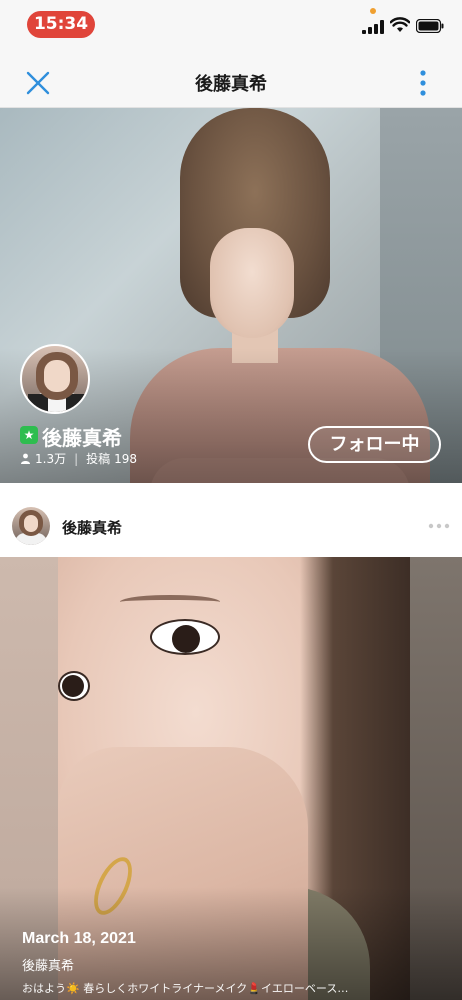 Image resolution: width=462 pixels, height=1000 pixels. I want to click on signal-icon, so click(373, 27).